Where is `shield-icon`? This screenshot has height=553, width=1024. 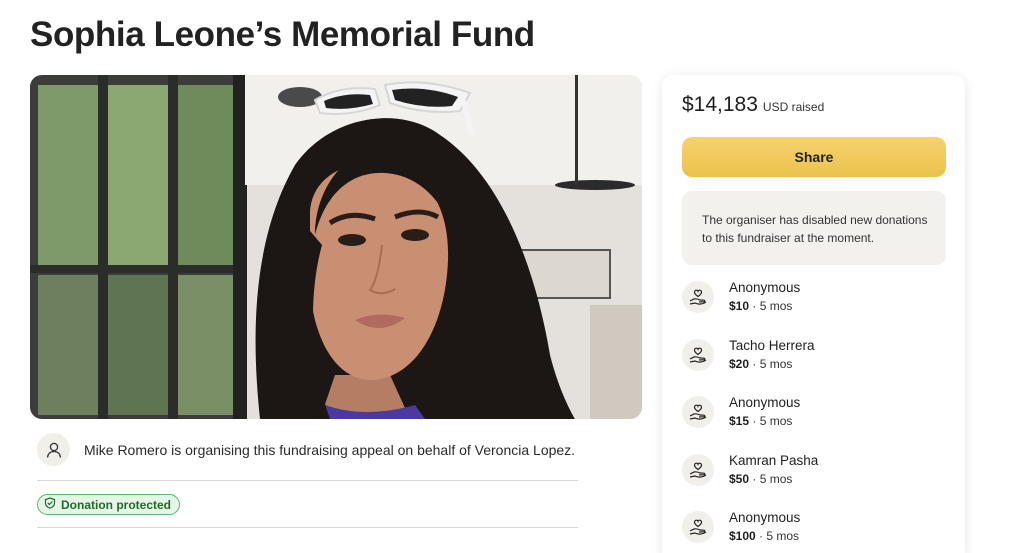 shield-icon is located at coordinates (50, 504).